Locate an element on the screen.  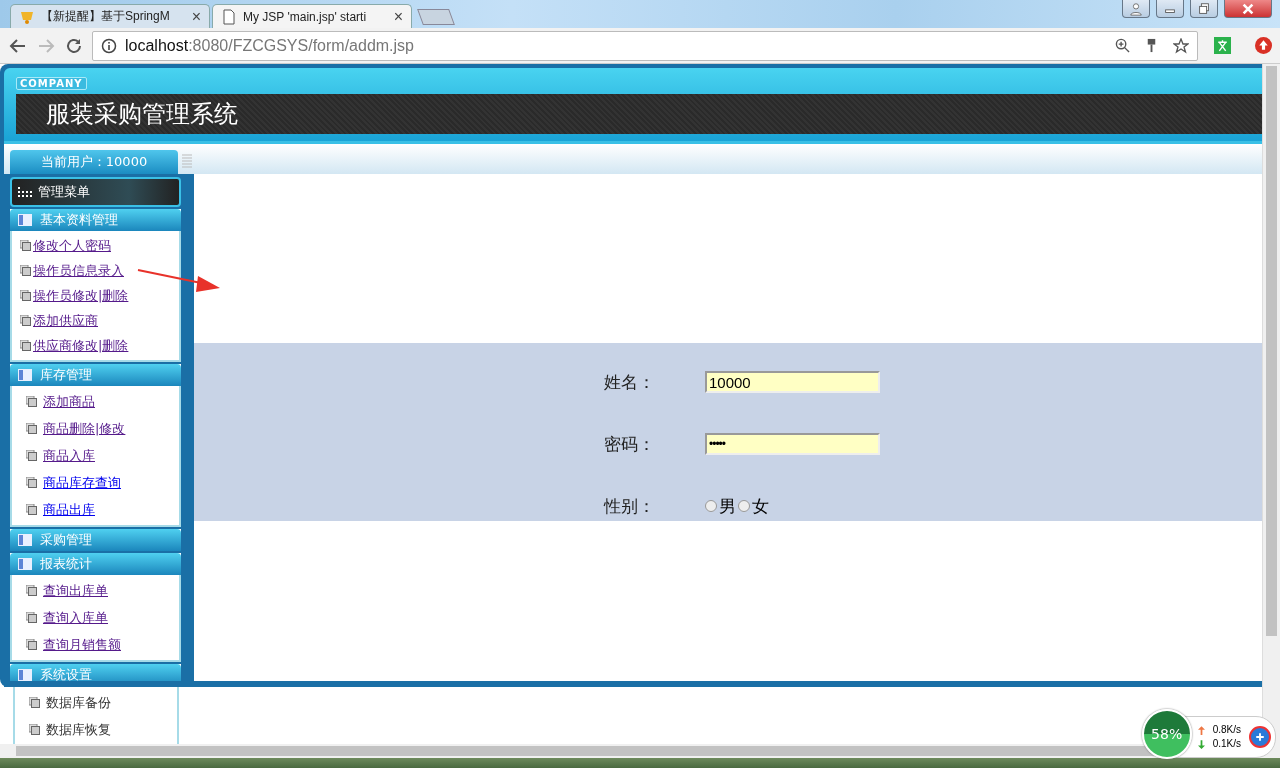
menu-link: 查询月销售额 is located at coordinates (82, 644).